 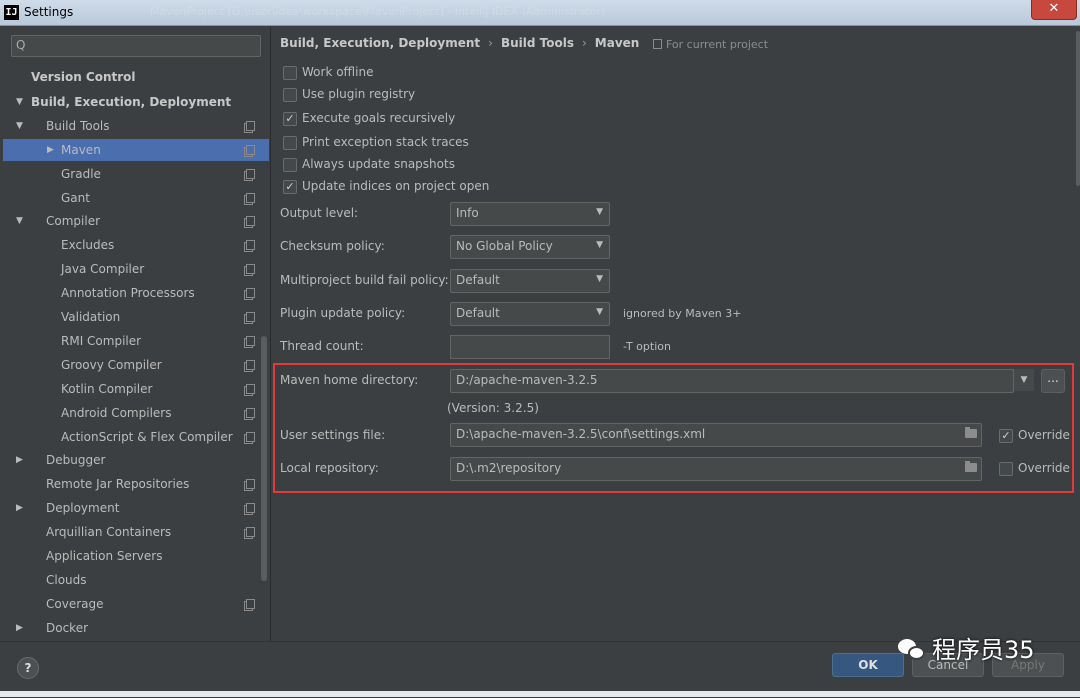 What do you see at coordinates (264, 458) in the screenshot?
I see `sidebar-scrollbar` at bounding box center [264, 458].